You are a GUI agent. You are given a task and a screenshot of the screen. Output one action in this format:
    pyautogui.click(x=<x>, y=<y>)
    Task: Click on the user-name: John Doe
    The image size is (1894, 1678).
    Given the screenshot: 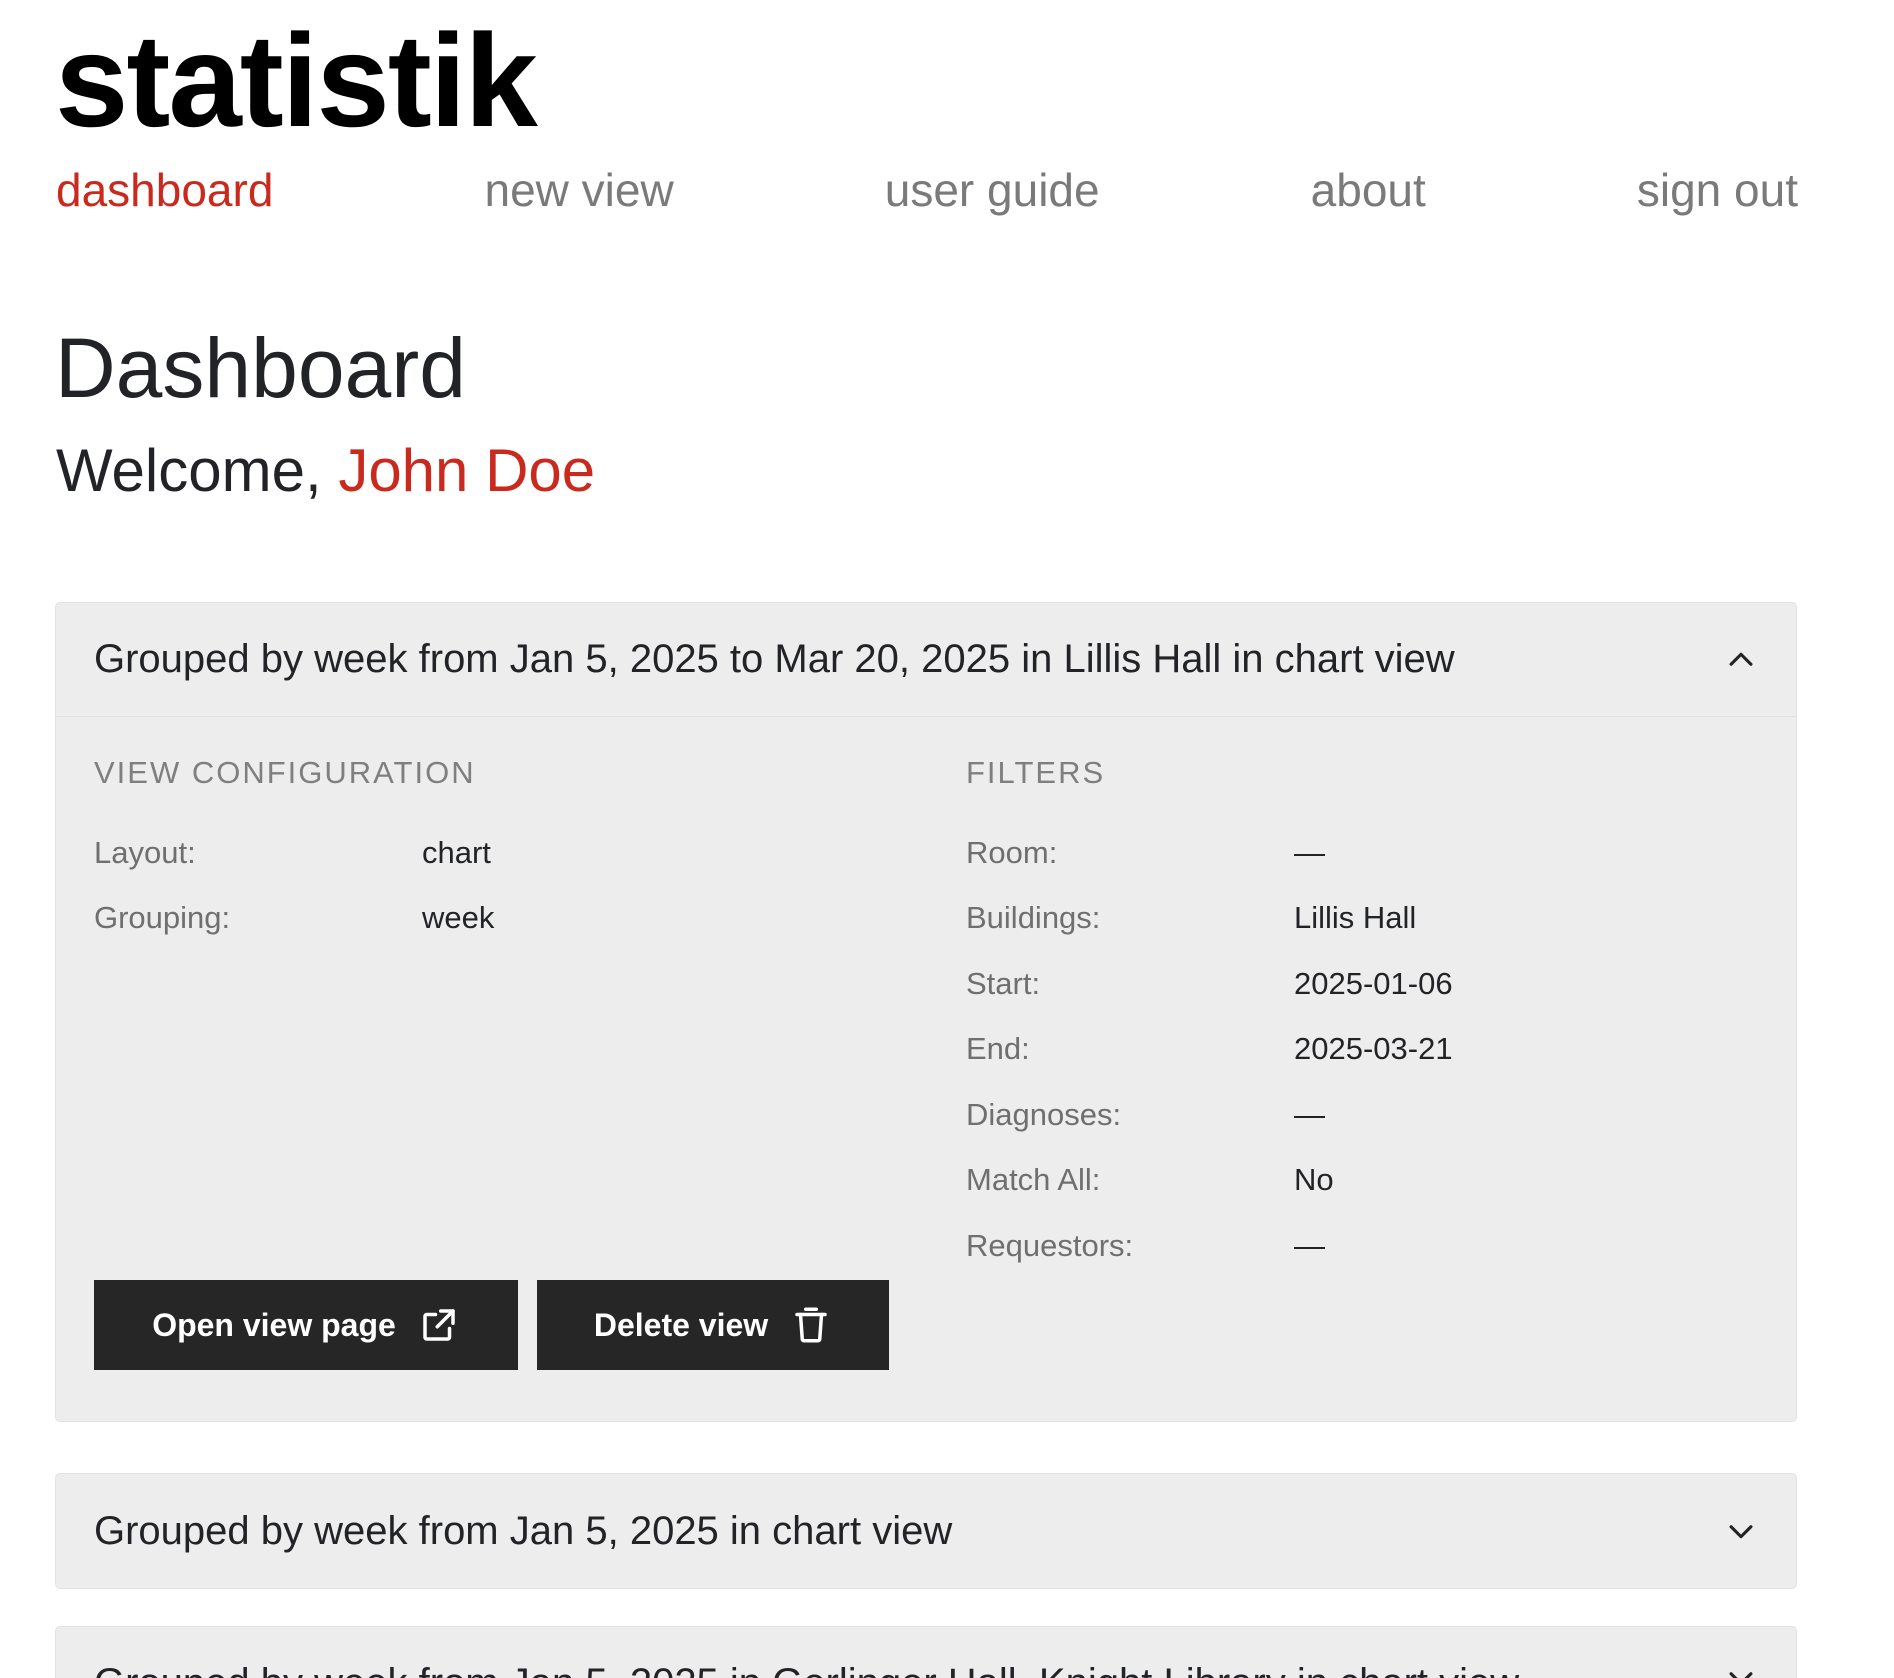 What is the action you would take?
    pyautogui.click(x=467, y=470)
    